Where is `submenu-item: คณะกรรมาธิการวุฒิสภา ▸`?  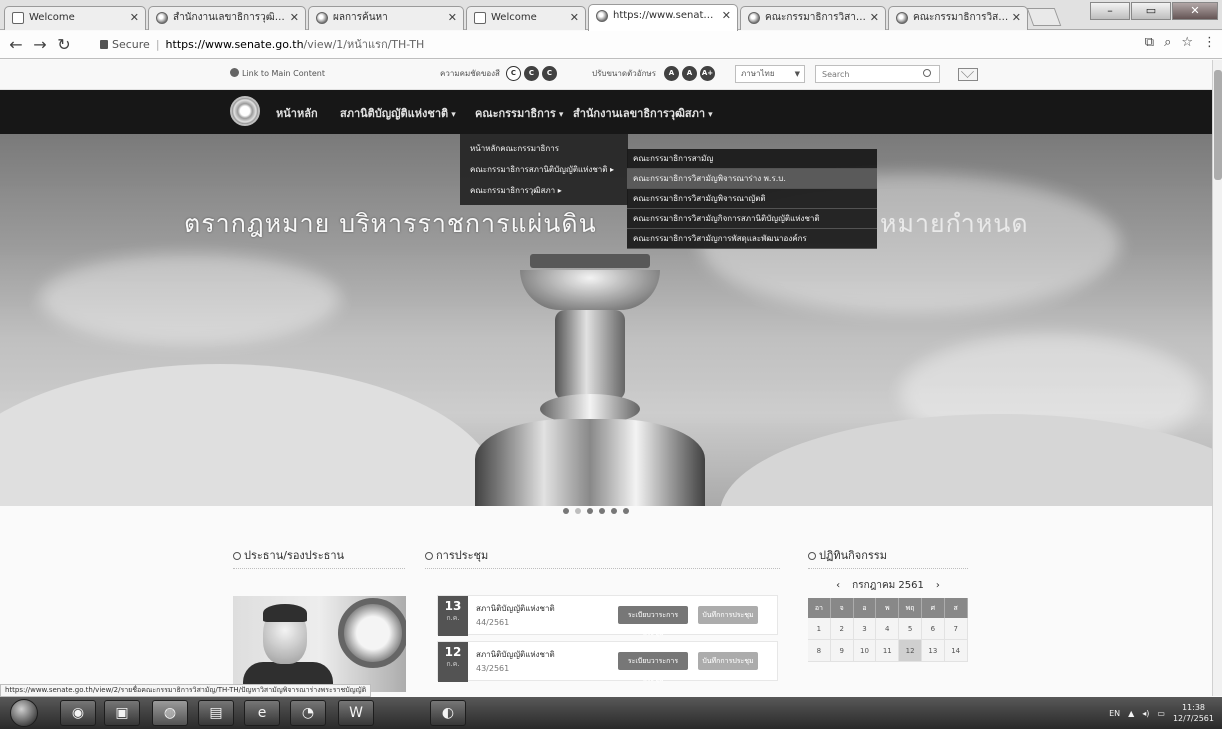
submenu-item: คณะกรรมาธิการวุฒิสภา ▸ is located at coordinates (544, 190).